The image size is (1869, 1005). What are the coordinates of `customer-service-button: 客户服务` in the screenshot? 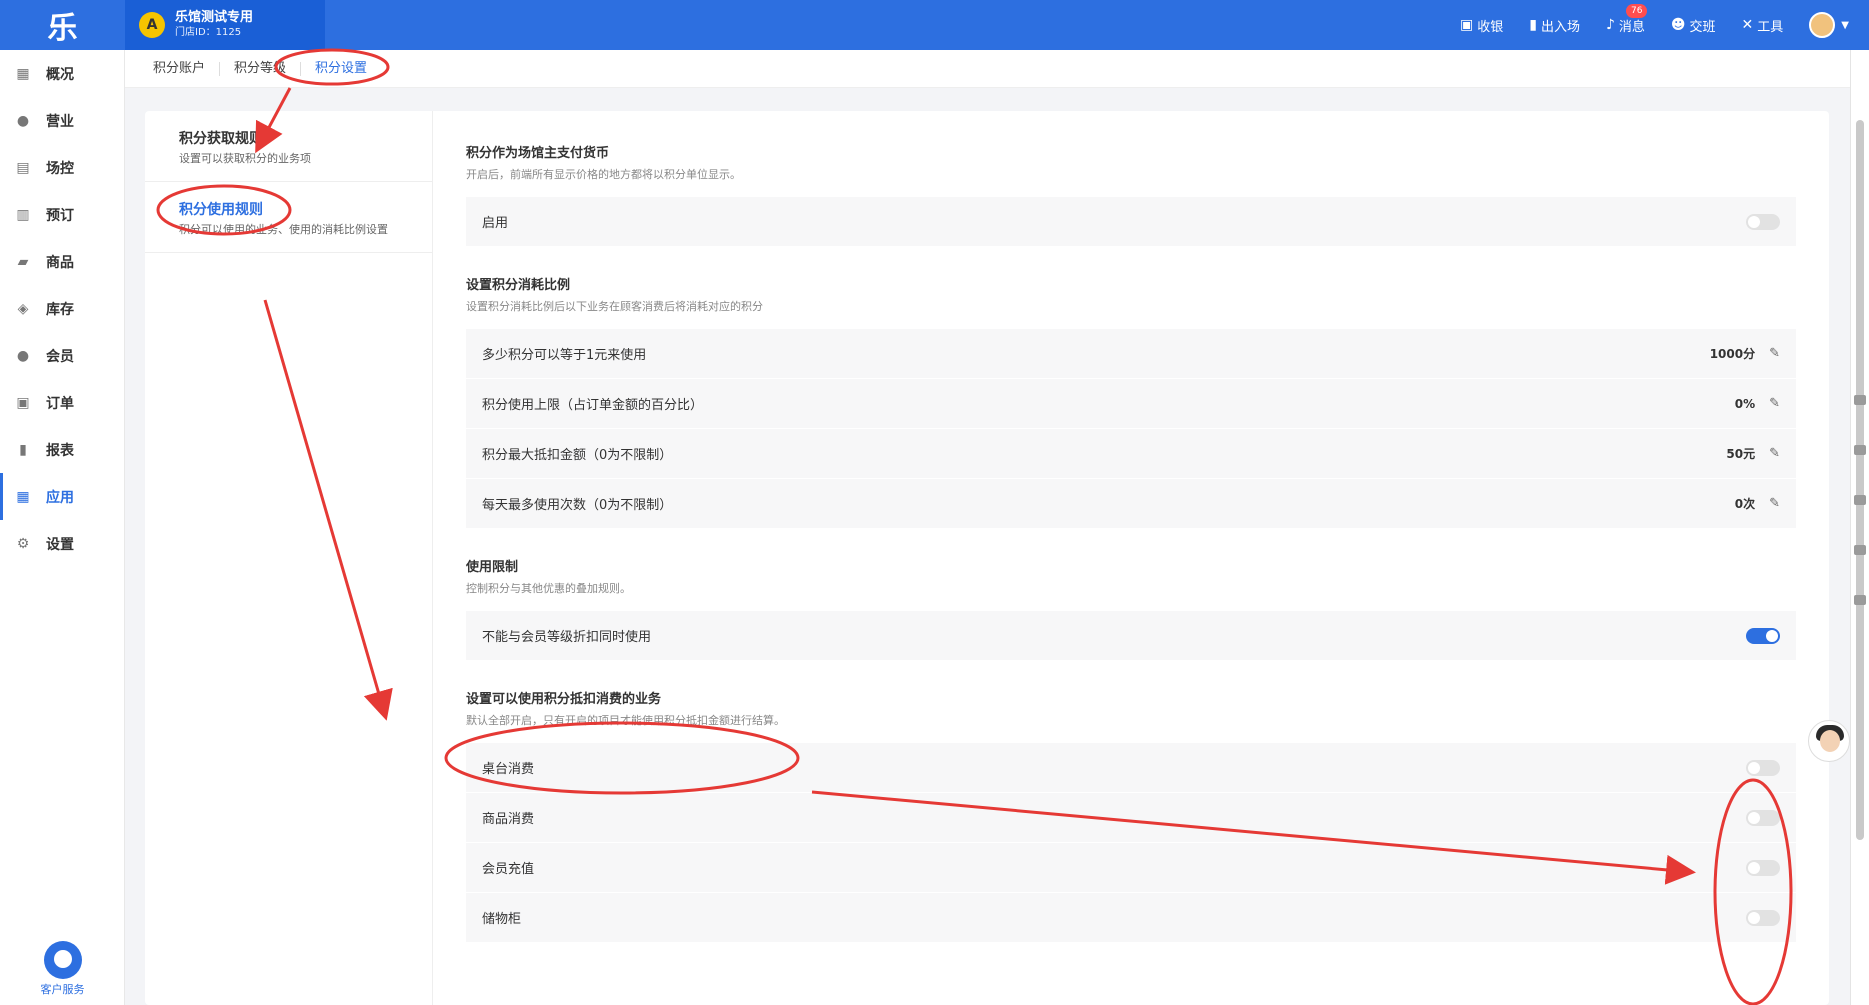 It's located at (62, 969).